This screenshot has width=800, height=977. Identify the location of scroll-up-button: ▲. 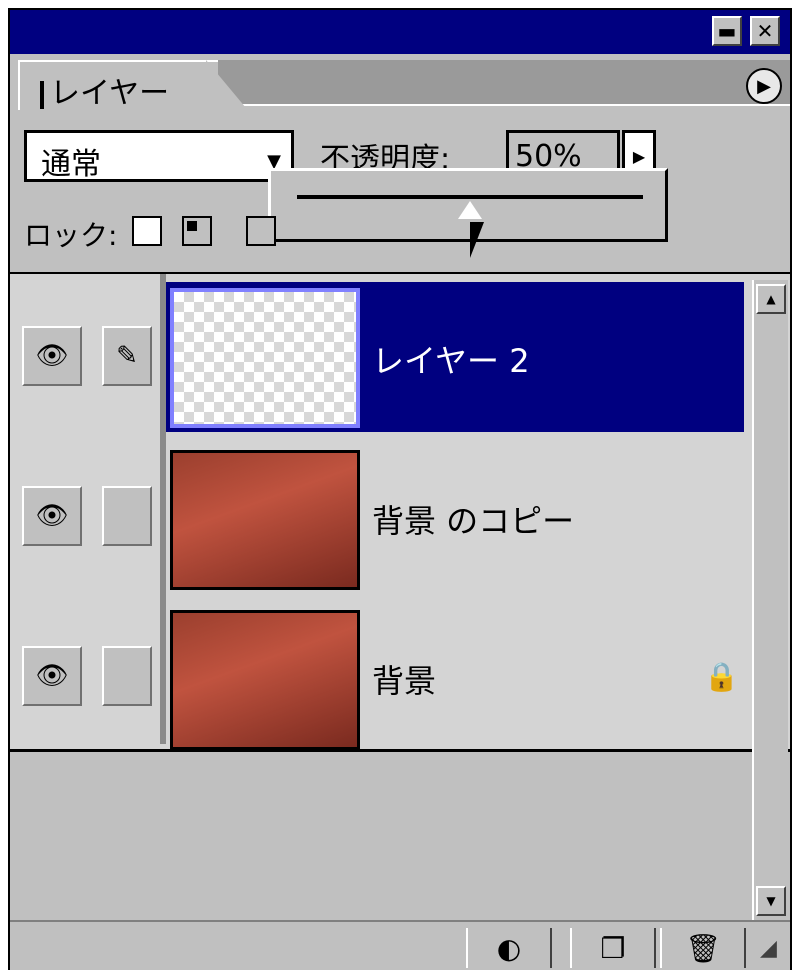
(771, 299).